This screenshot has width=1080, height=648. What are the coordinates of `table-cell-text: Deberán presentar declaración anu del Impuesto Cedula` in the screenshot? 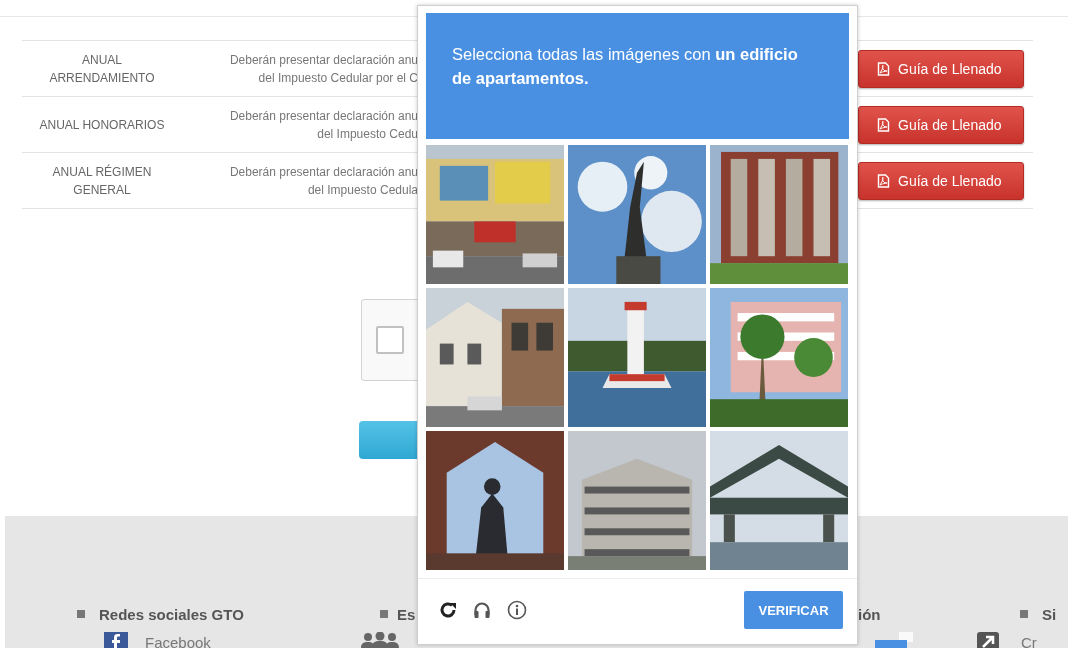 It's located at (323, 181).